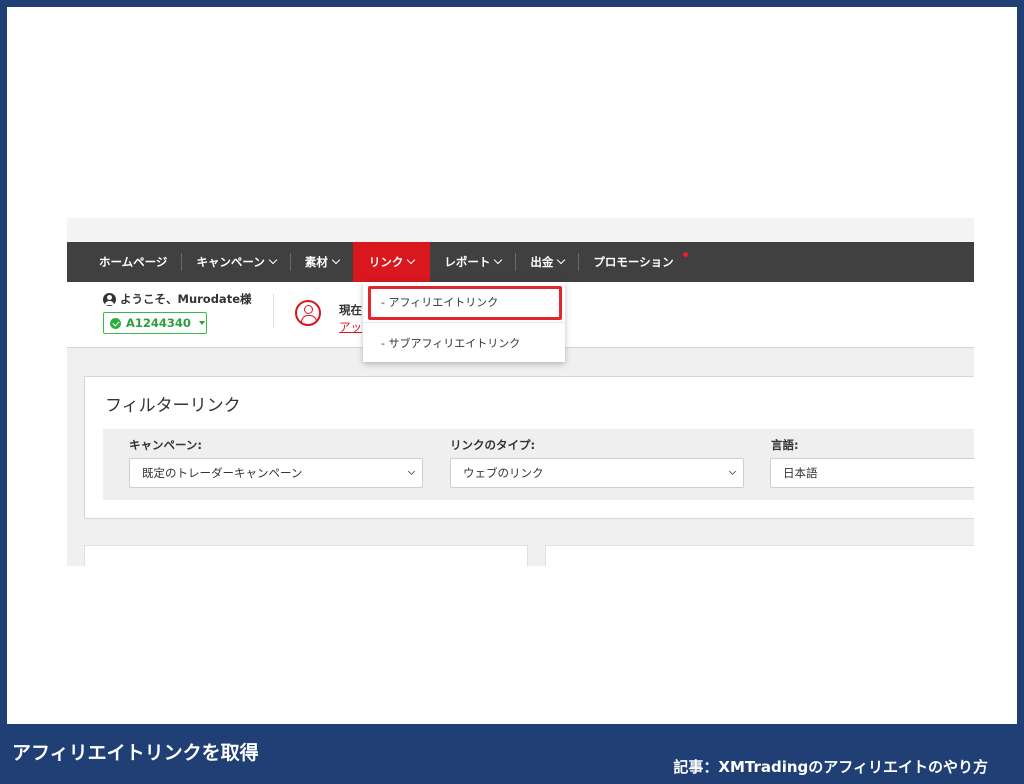 The image size is (1024, 784). I want to click on main-navbar: ホームページ キャンペーン 素材 リンク レポート 出金 プロモーション, so click(520, 262).